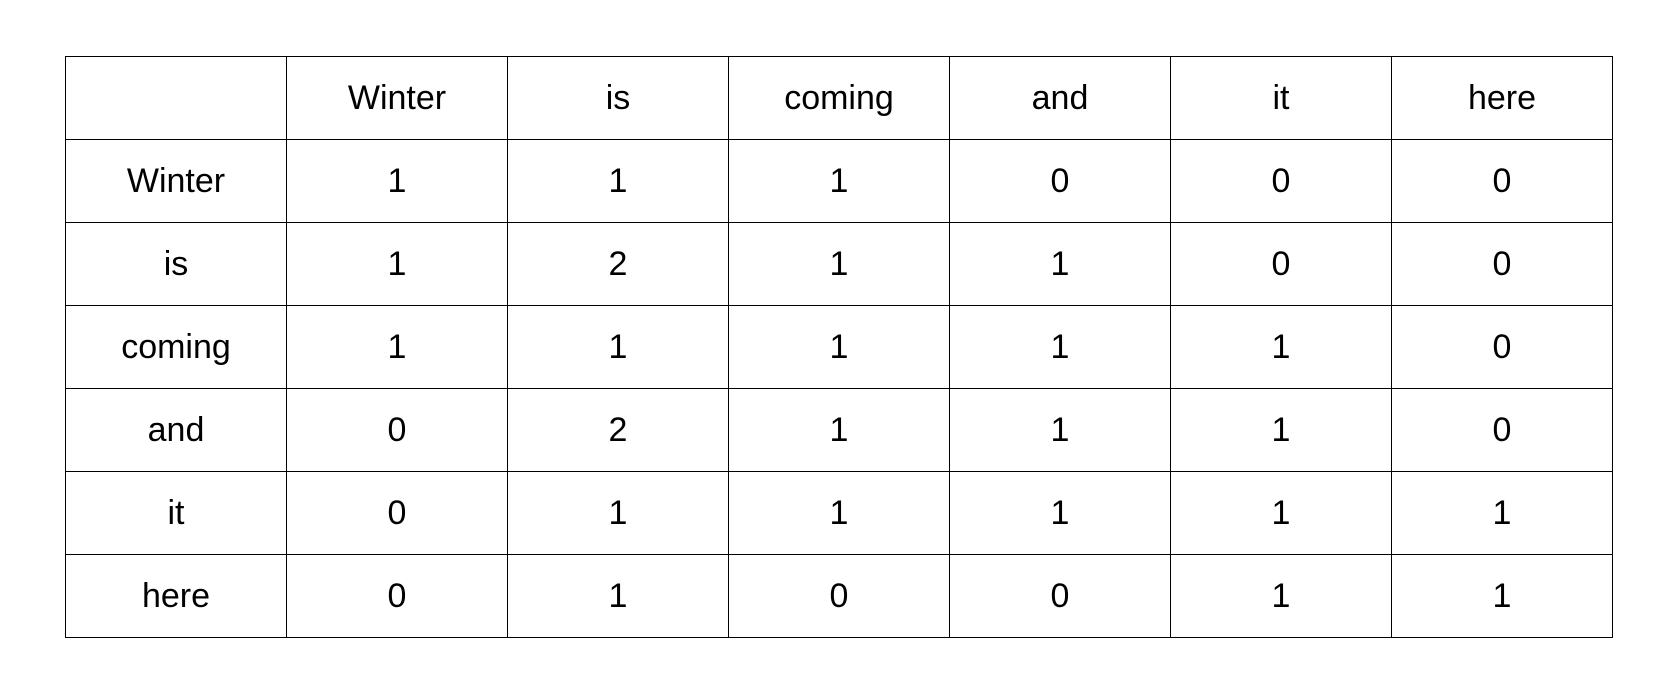 The height and width of the screenshot is (688, 1678). I want to click on table-row: Winter 1 1 1 0 0 0, so click(839, 181).